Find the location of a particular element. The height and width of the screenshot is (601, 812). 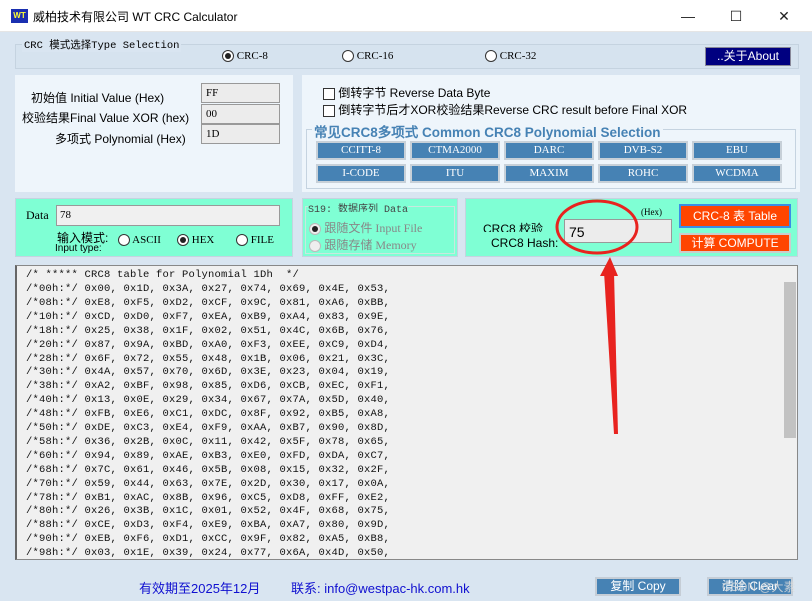

annotation-arrow is located at coordinates (611, 347).